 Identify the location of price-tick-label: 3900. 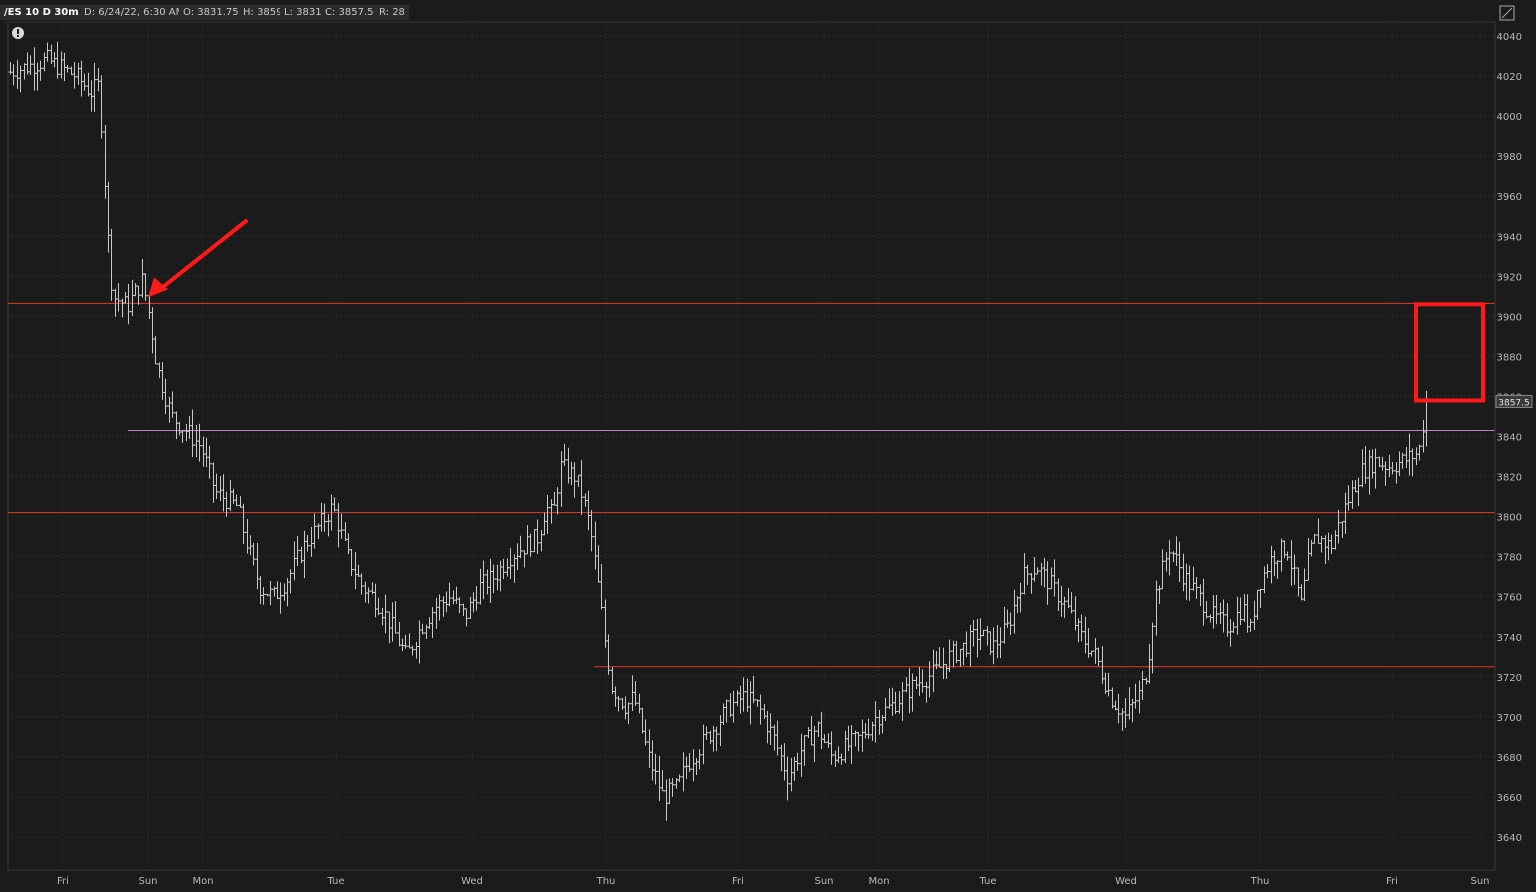
(1509, 317).